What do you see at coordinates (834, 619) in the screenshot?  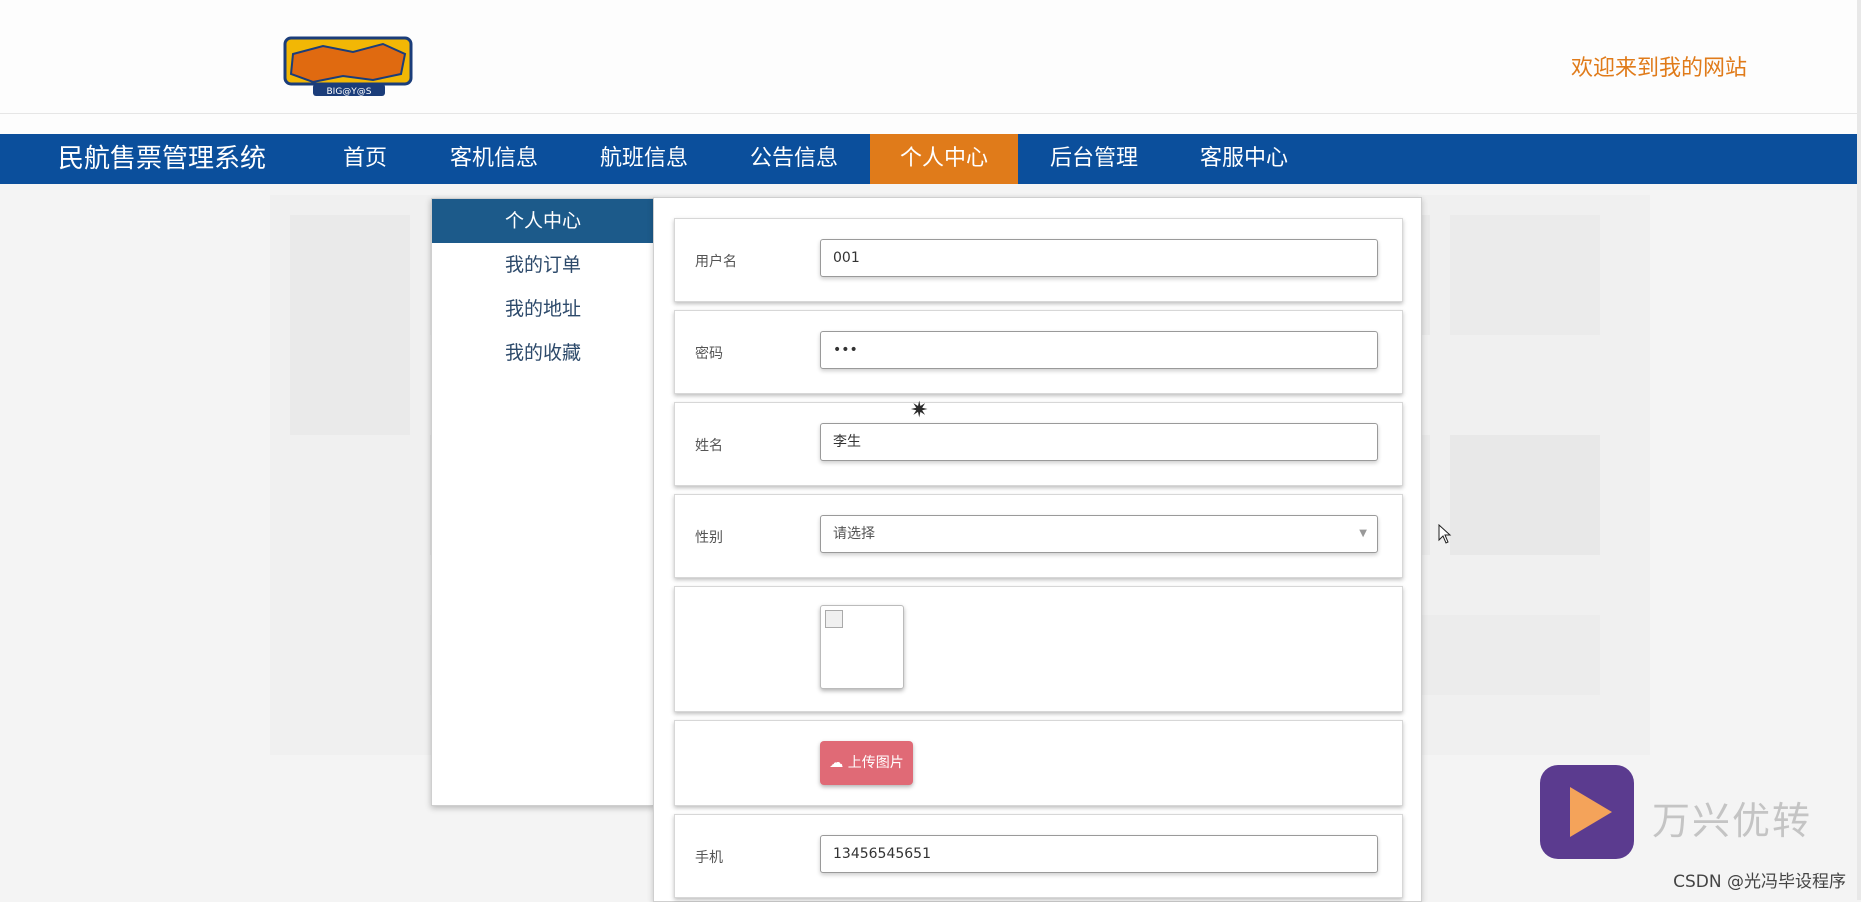 I see `broken-image-icon` at bounding box center [834, 619].